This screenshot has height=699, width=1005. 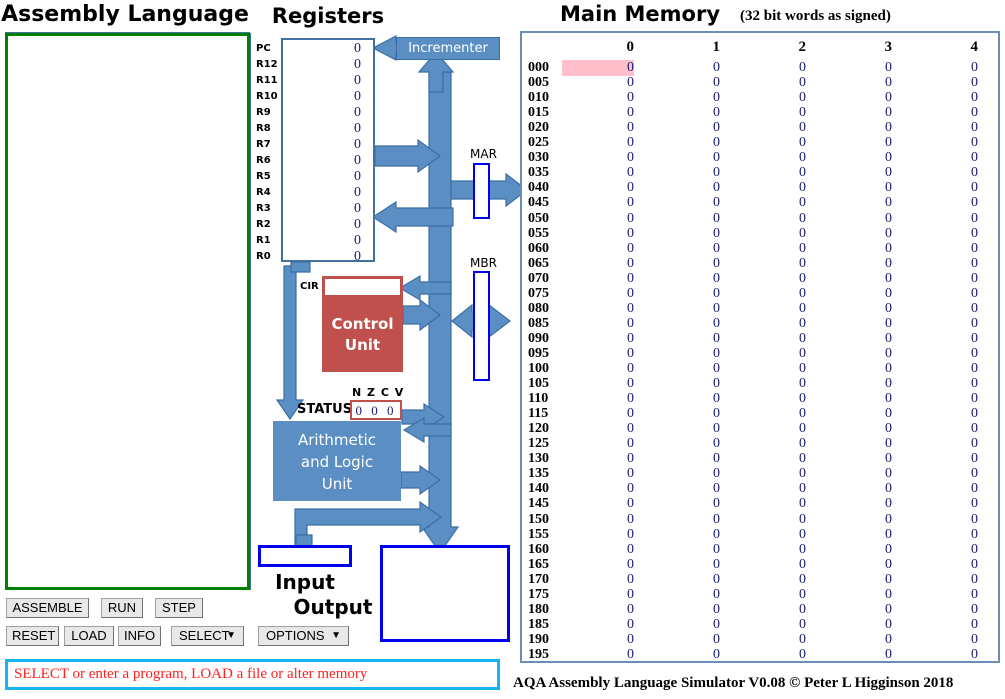 What do you see at coordinates (328, 129) in the screenshot?
I see `register-value-r8: 0` at bounding box center [328, 129].